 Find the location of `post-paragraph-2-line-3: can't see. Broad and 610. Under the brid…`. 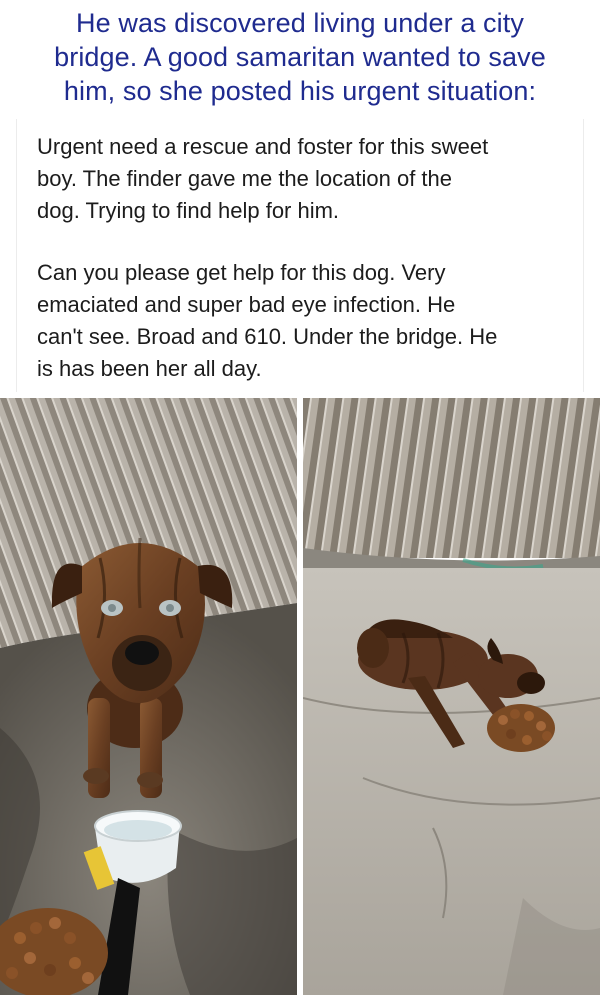

post-paragraph-2-line-3: can't see. Broad and 610. Under the brid… is located at coordinates (267, 336).